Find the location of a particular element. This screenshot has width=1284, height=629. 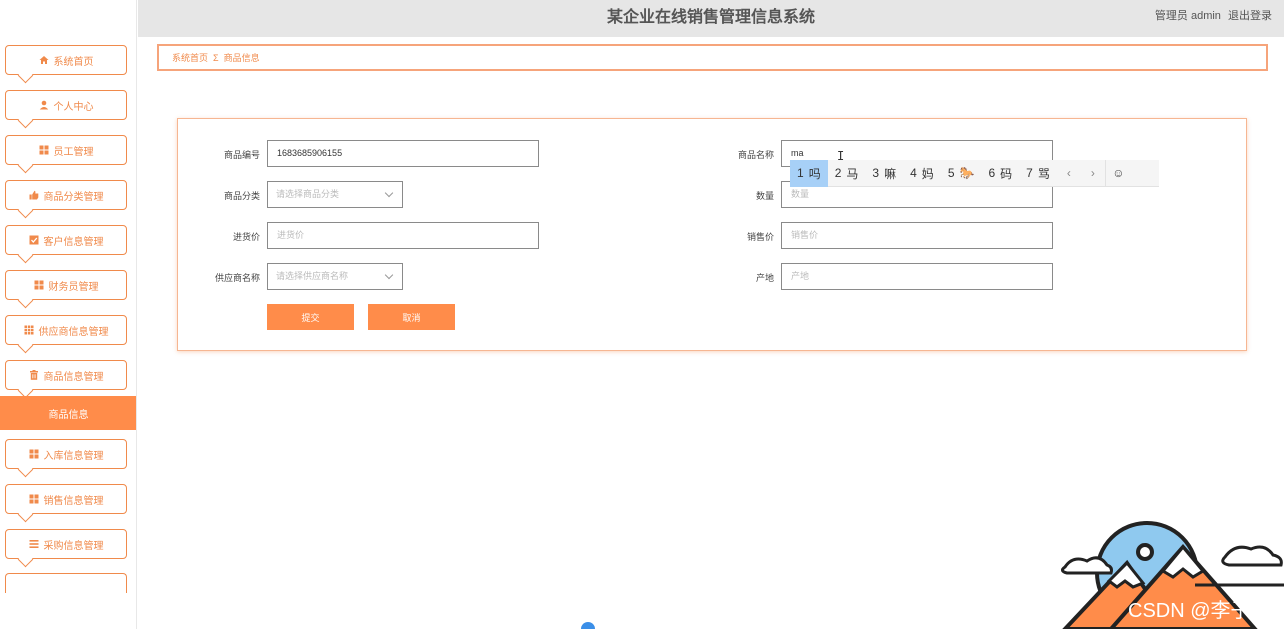

ime-candidate-bar: 1吗 2马 3嘛 4妈 5 🐎 6码 7骂 ‹ › ☺ is located at coordinates (974, 173).